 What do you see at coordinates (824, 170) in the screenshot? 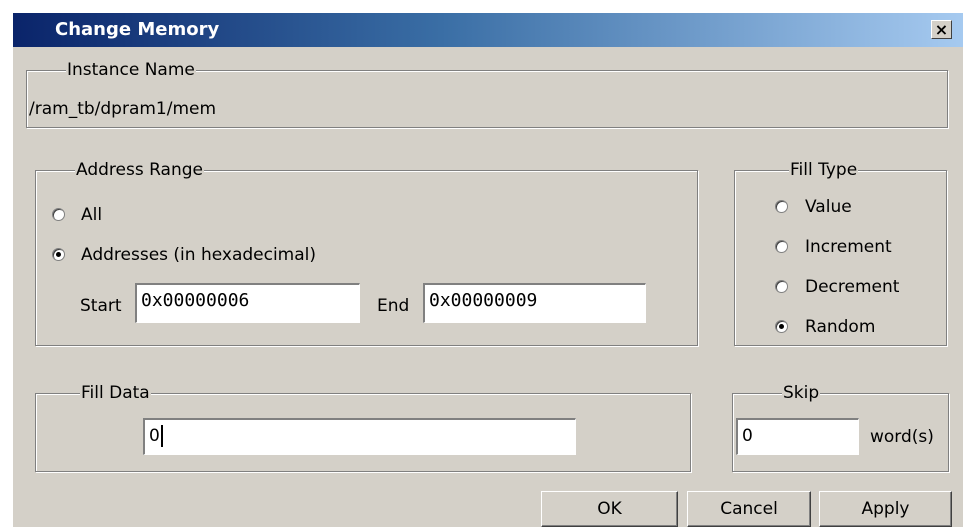
I see `fill-type-legend: Fill Type` at bounding box center [824, 170].